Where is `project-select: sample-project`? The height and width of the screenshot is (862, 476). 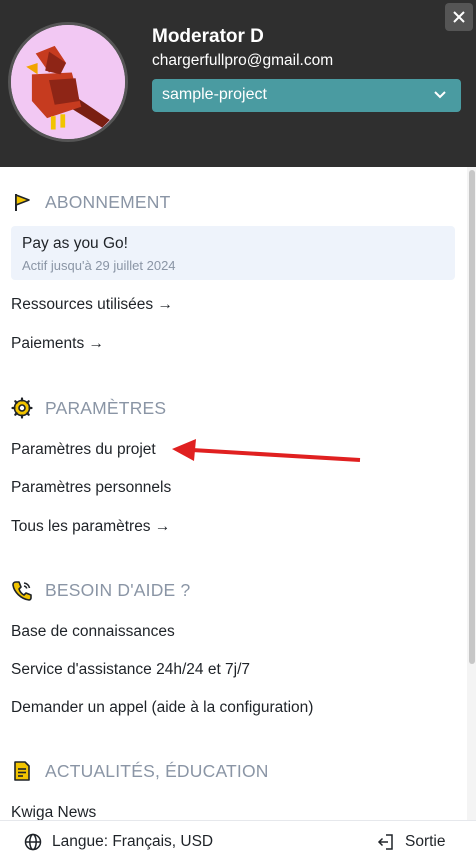 project-select: sample-project is located at coordinates (306, 95).